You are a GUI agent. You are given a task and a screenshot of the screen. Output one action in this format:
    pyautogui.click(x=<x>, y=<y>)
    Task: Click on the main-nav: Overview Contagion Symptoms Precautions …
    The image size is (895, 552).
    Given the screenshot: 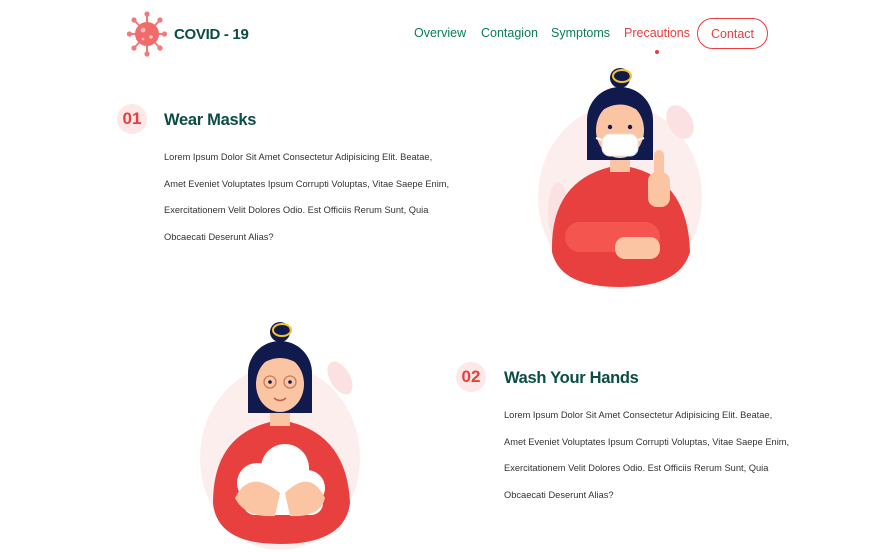 What is the action you would take?
    pyautogui.click(x=447, y=36)
    